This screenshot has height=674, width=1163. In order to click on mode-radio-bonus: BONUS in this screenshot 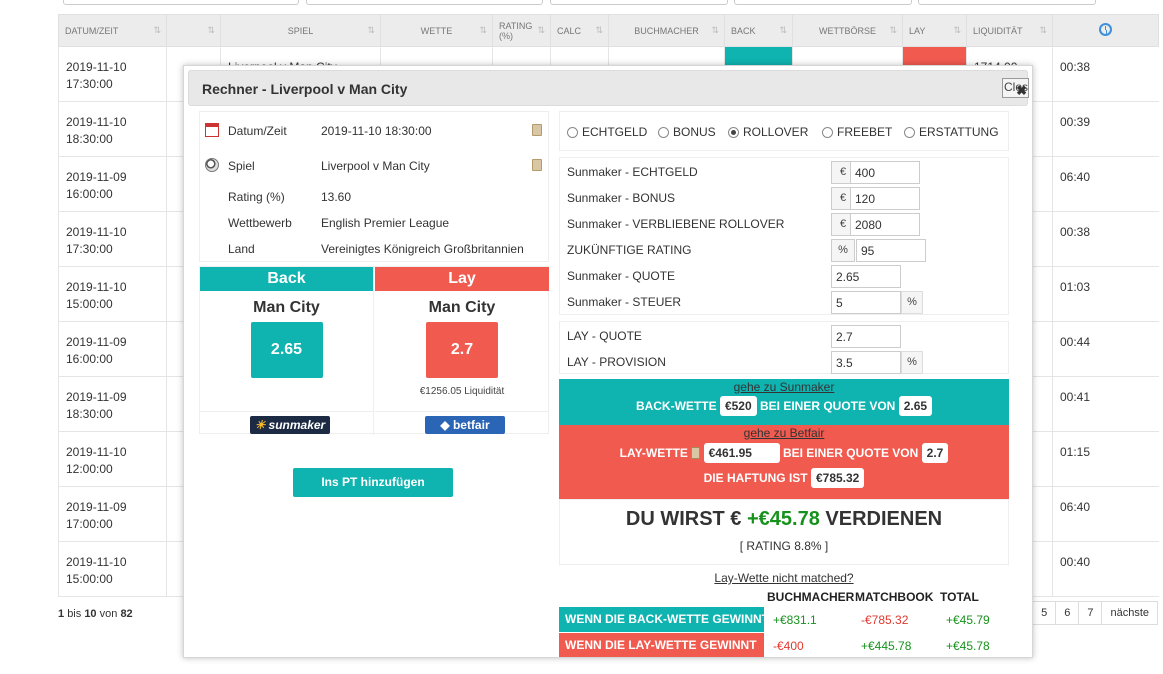, I will do `click(687, 132)`.